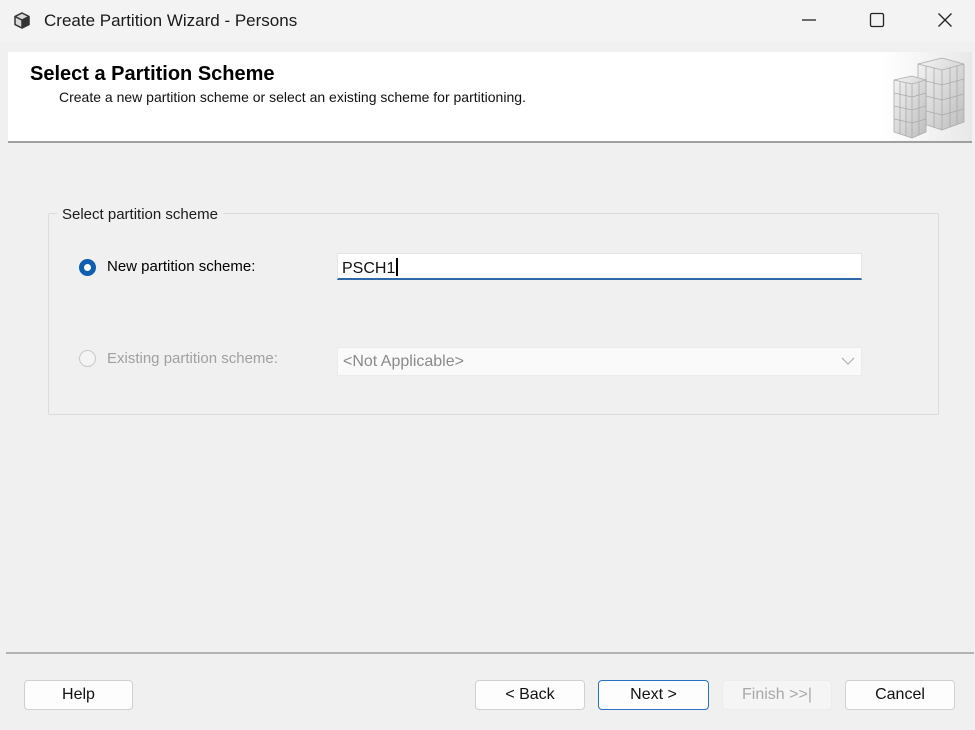  I want to click on partition-cubes-icon, so click(929, 98).